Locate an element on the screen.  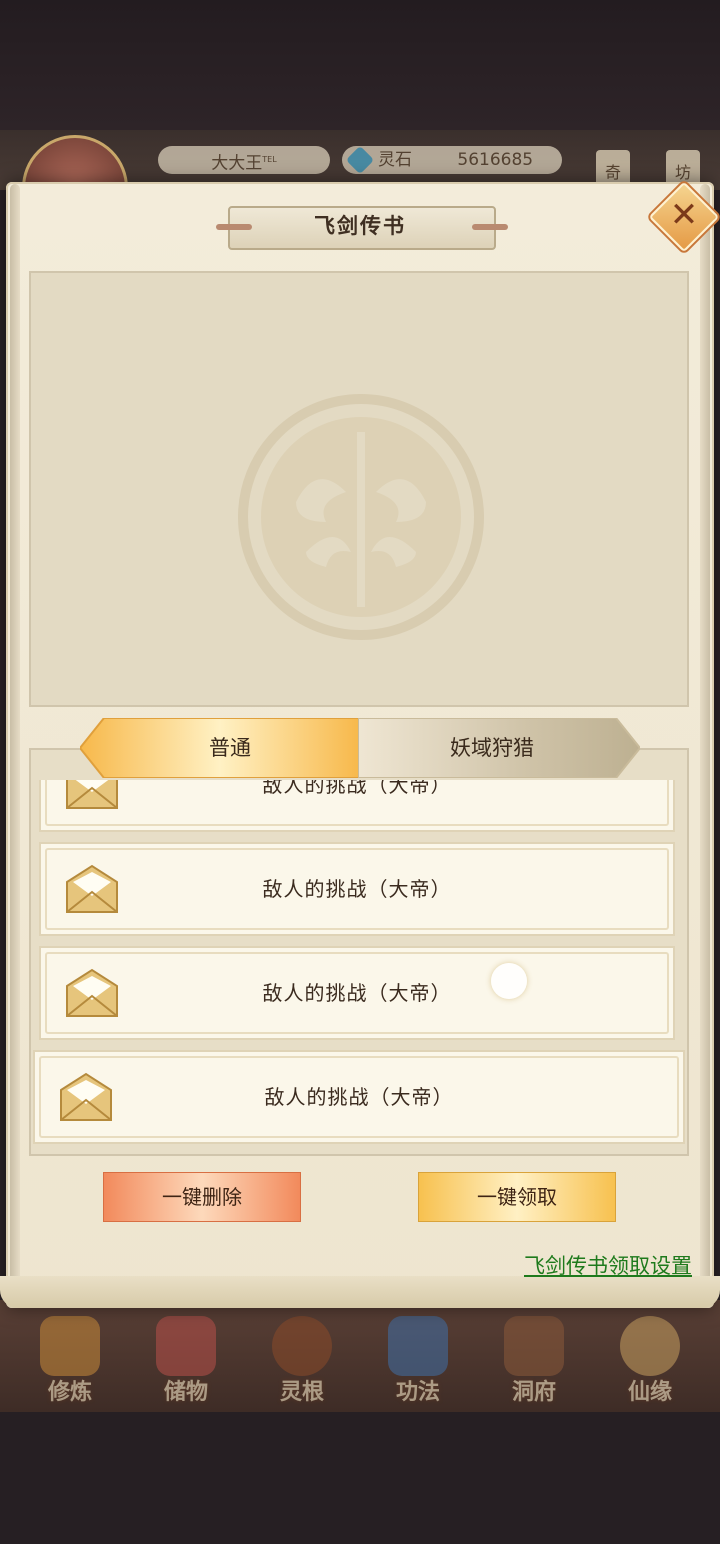
nav-storage: 储物 is located at coordinates (186, 1360).